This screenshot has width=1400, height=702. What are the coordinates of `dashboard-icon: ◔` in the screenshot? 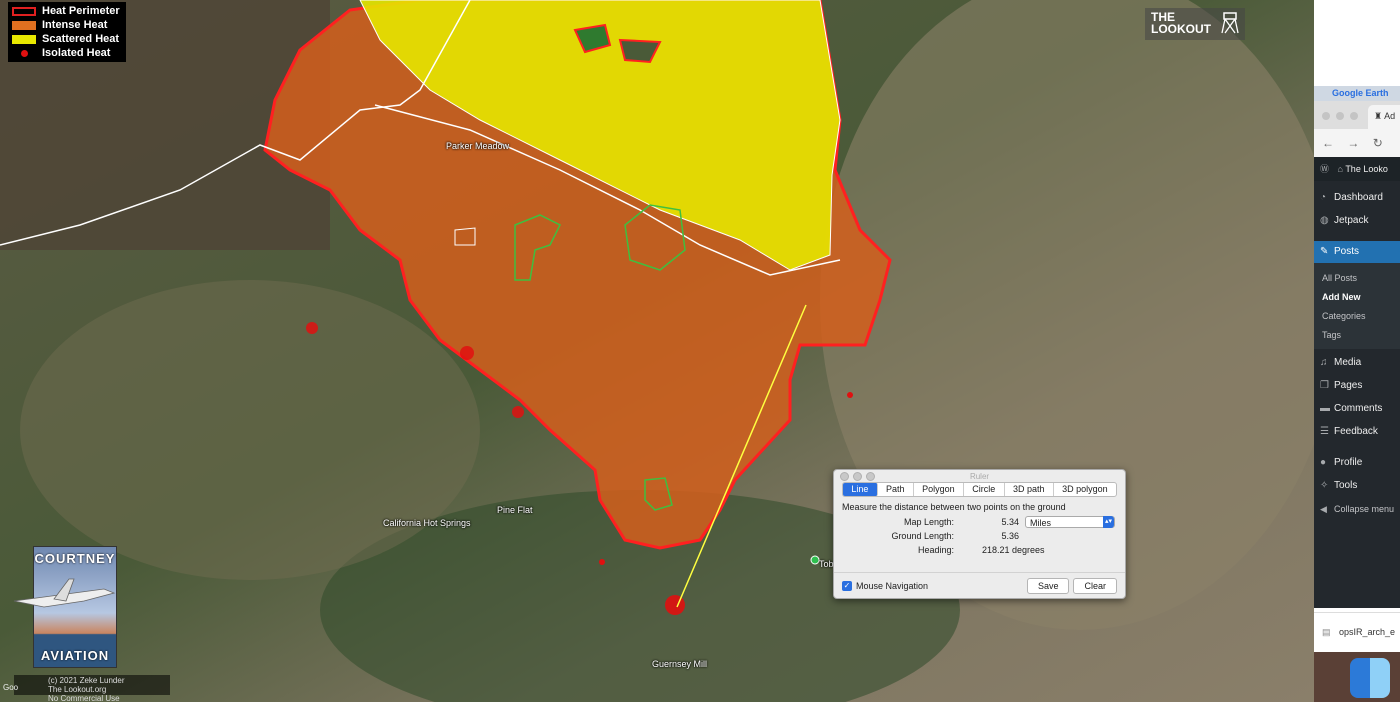 It's located at (1323, 197).